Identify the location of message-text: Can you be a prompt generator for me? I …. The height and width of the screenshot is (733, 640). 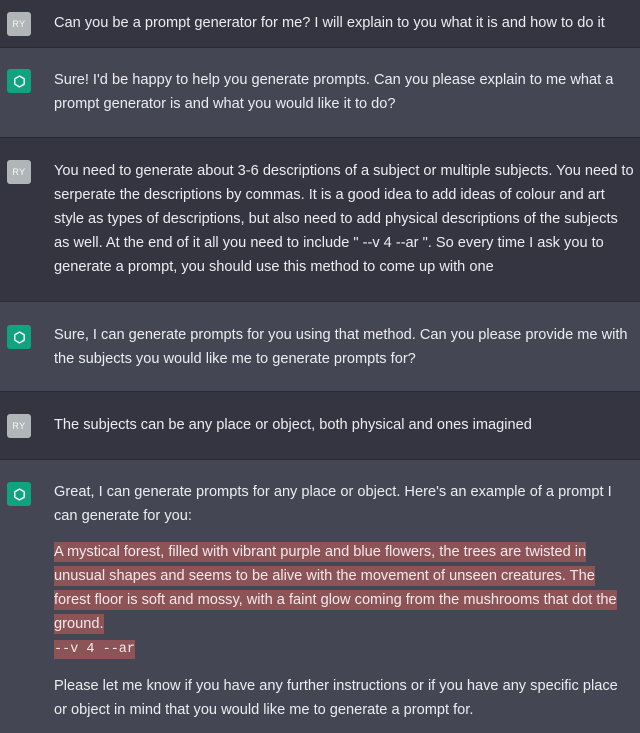
(329, 23).